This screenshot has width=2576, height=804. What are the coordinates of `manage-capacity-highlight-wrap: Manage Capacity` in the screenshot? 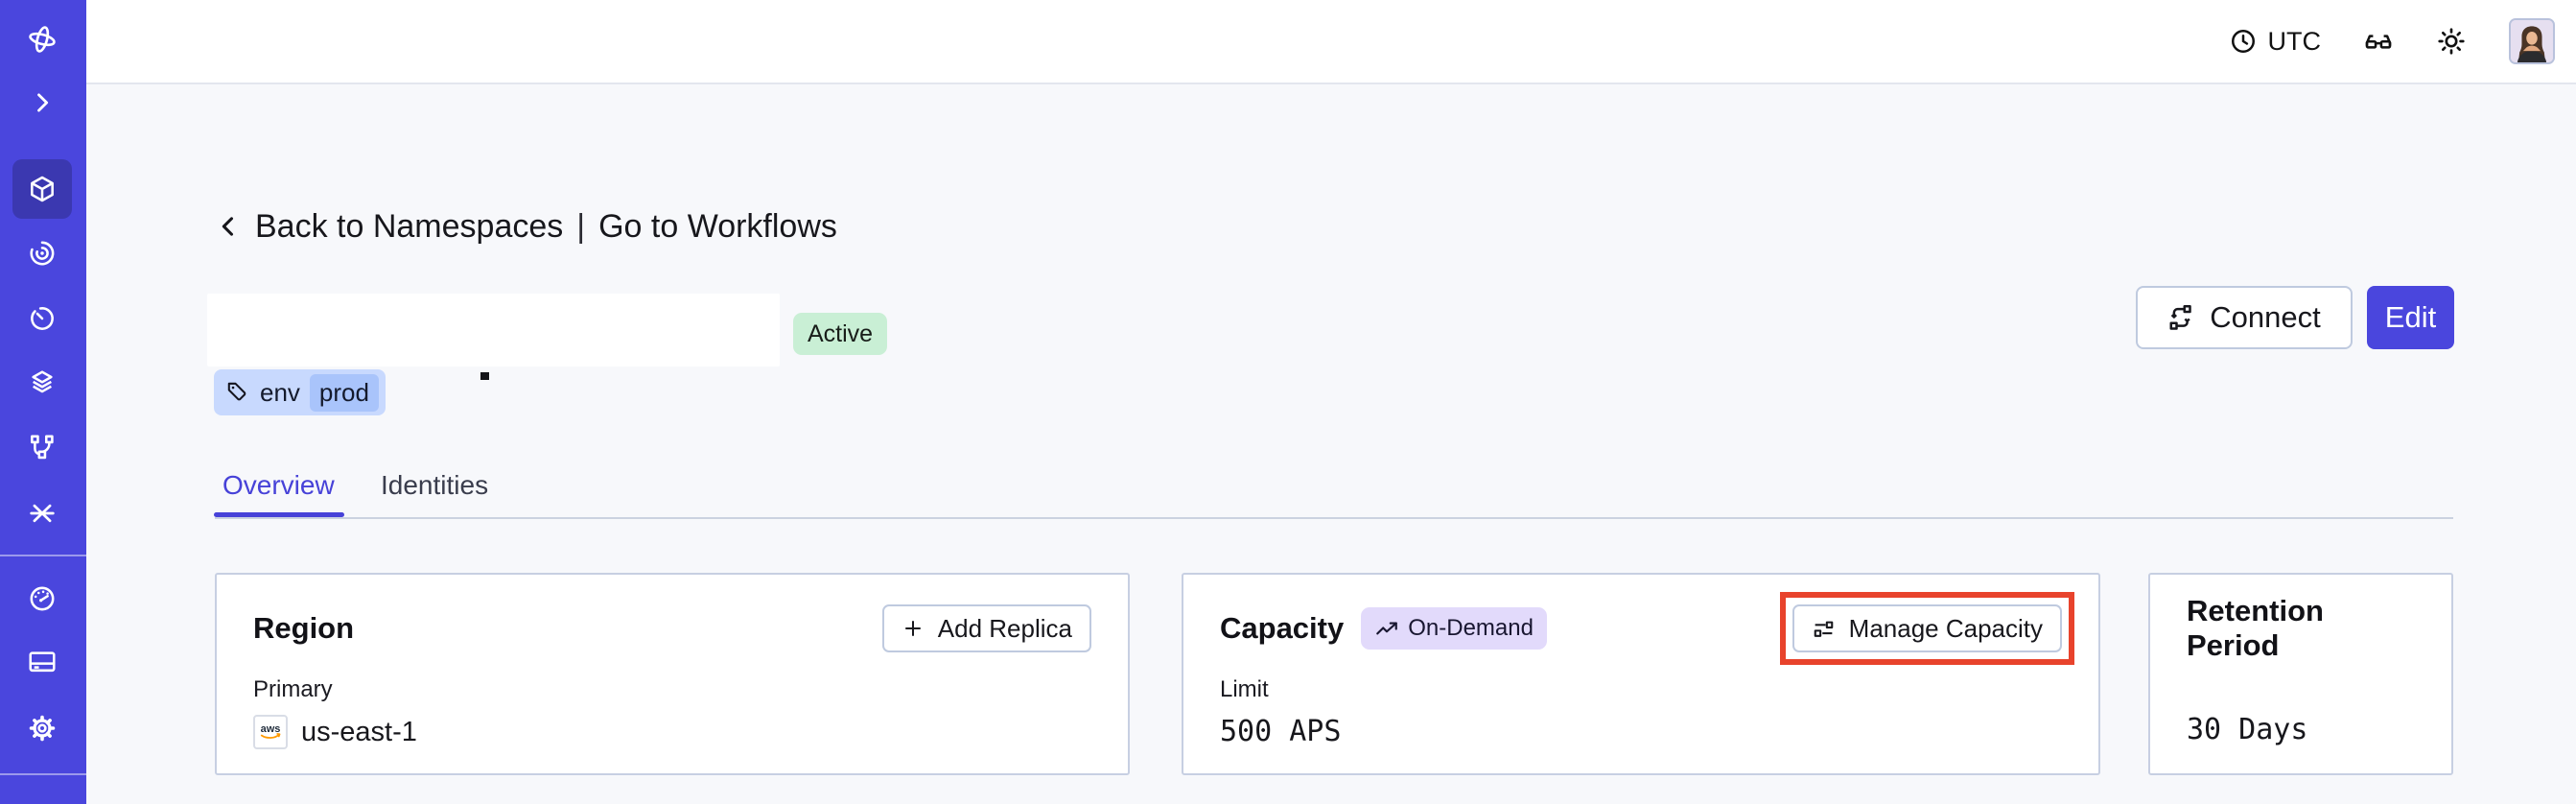 It's located at (1926, 628).